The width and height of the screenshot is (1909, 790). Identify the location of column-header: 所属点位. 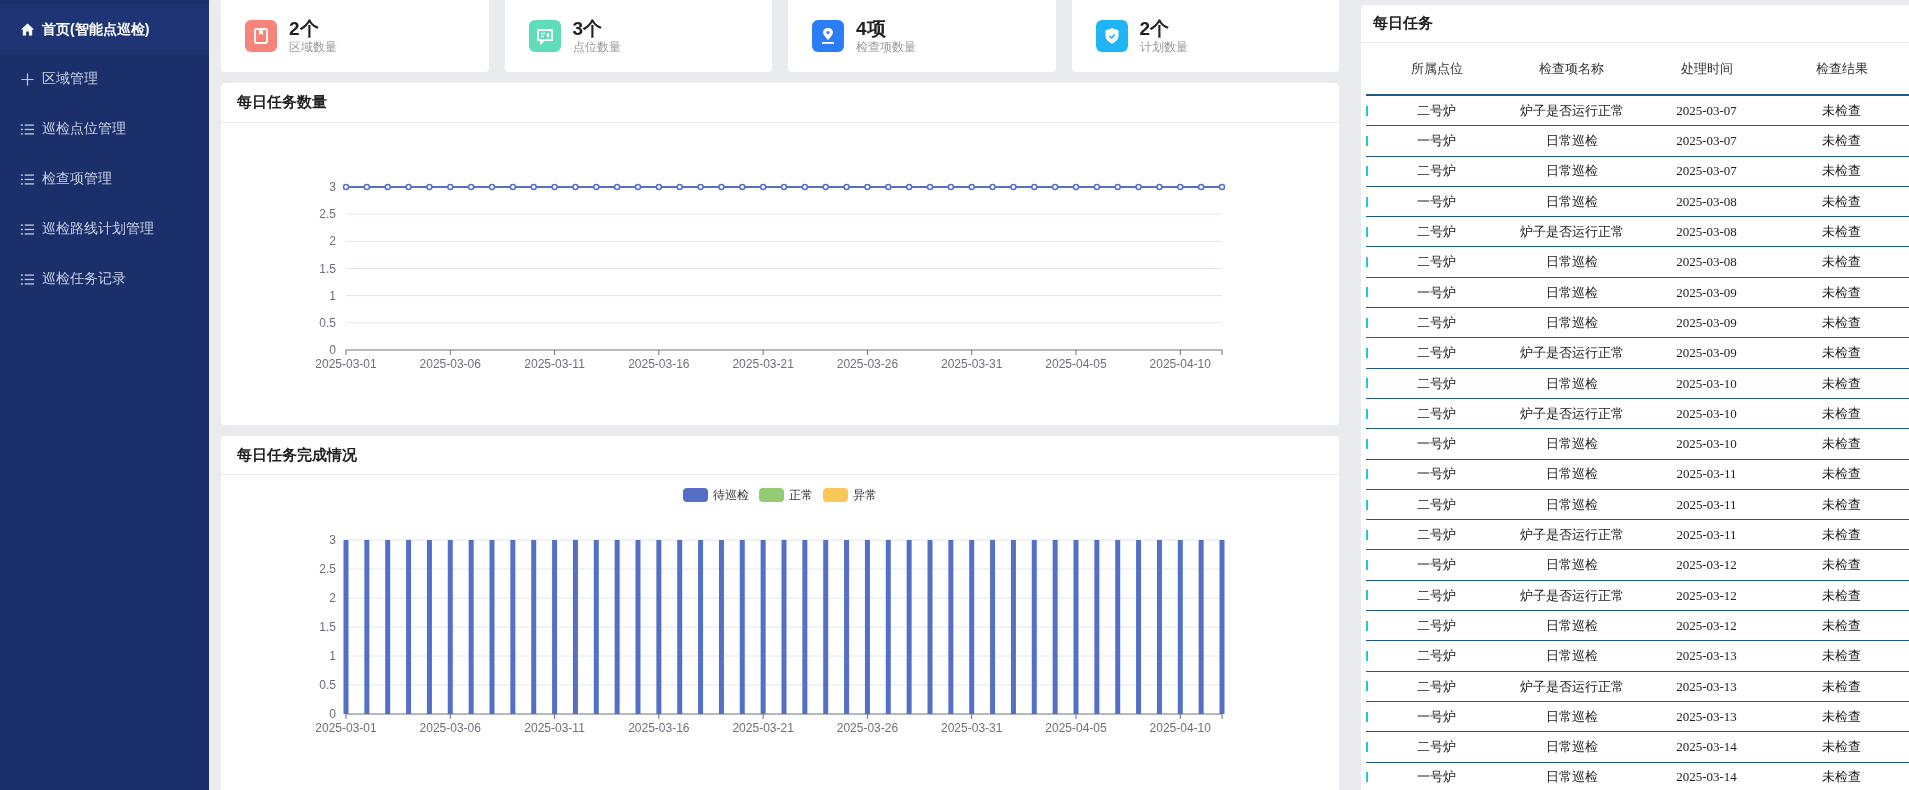
(1436, 68).